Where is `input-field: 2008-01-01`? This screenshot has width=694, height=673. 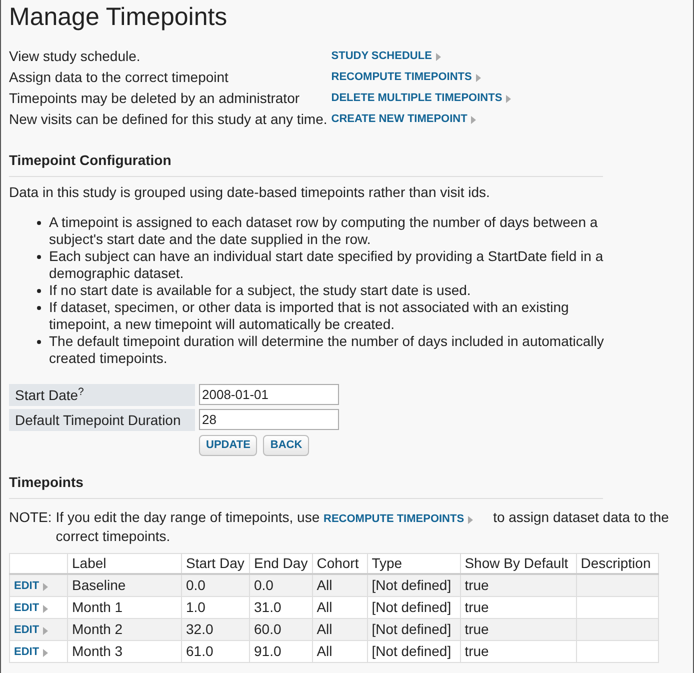 input-field: 2008-01-01 is located at coordinates (269, 394).